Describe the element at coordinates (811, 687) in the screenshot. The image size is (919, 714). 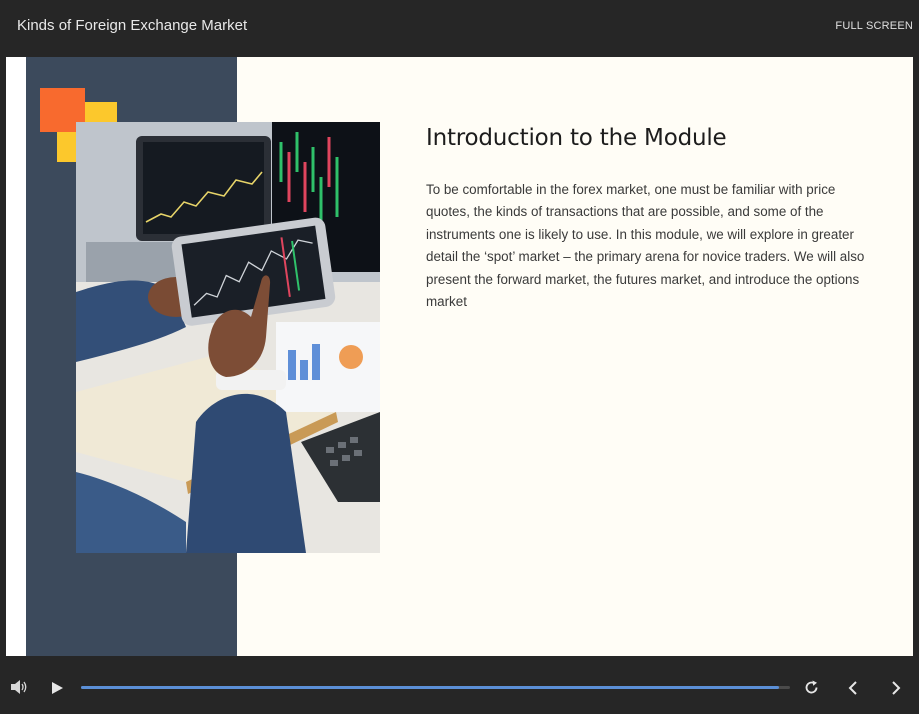
I see `replay-icon` at that location.